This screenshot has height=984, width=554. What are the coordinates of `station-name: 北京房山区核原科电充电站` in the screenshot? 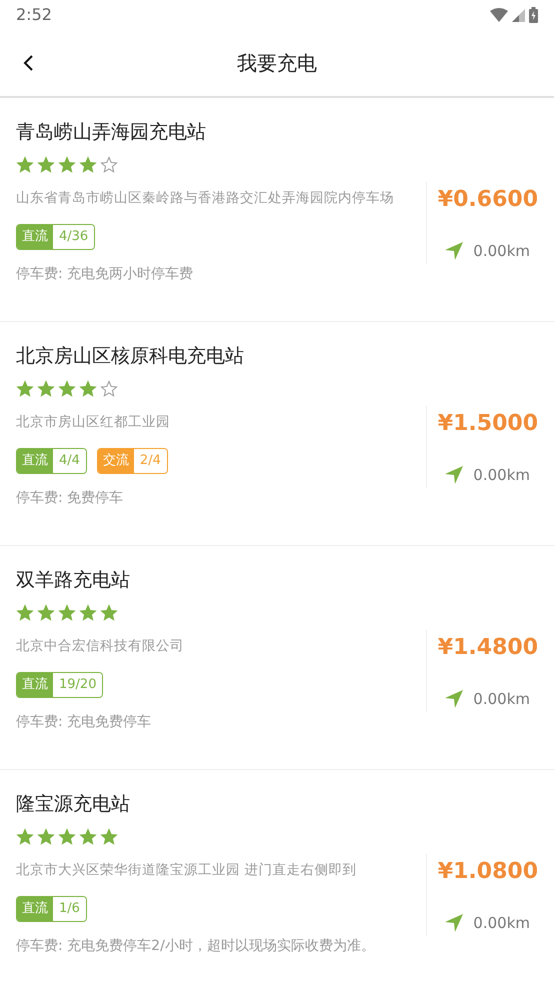 It's located at (130, 356).